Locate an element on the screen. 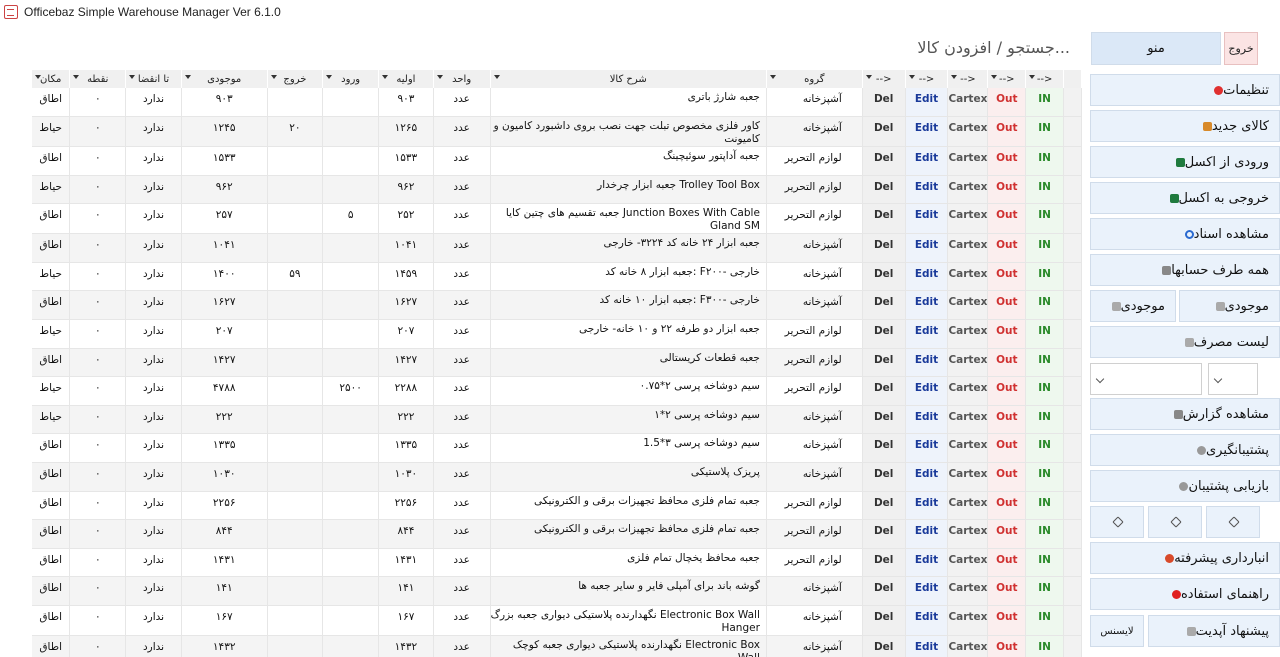  restore-backup-button: بازیابی پشتیبان is located at coordinates (1185, 486).